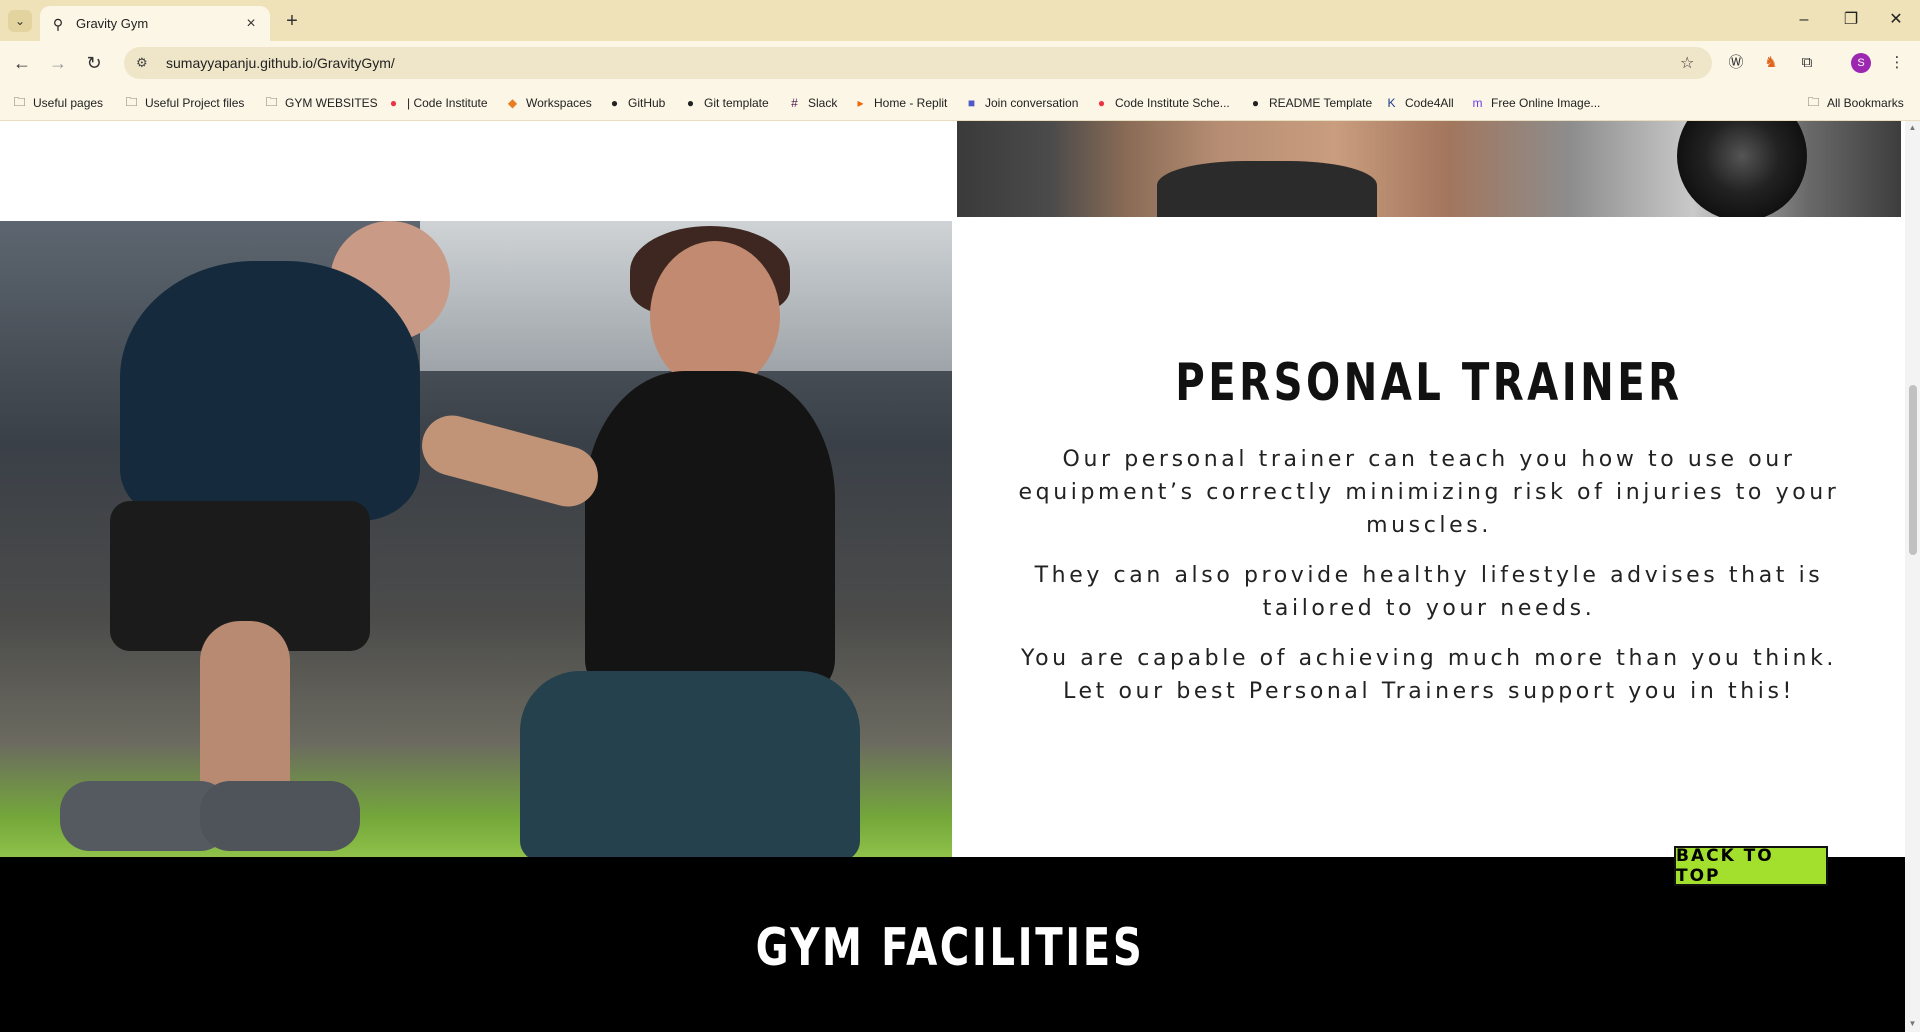  I want to click on bookmark-git-template: ● Git template, so click(726, 103).